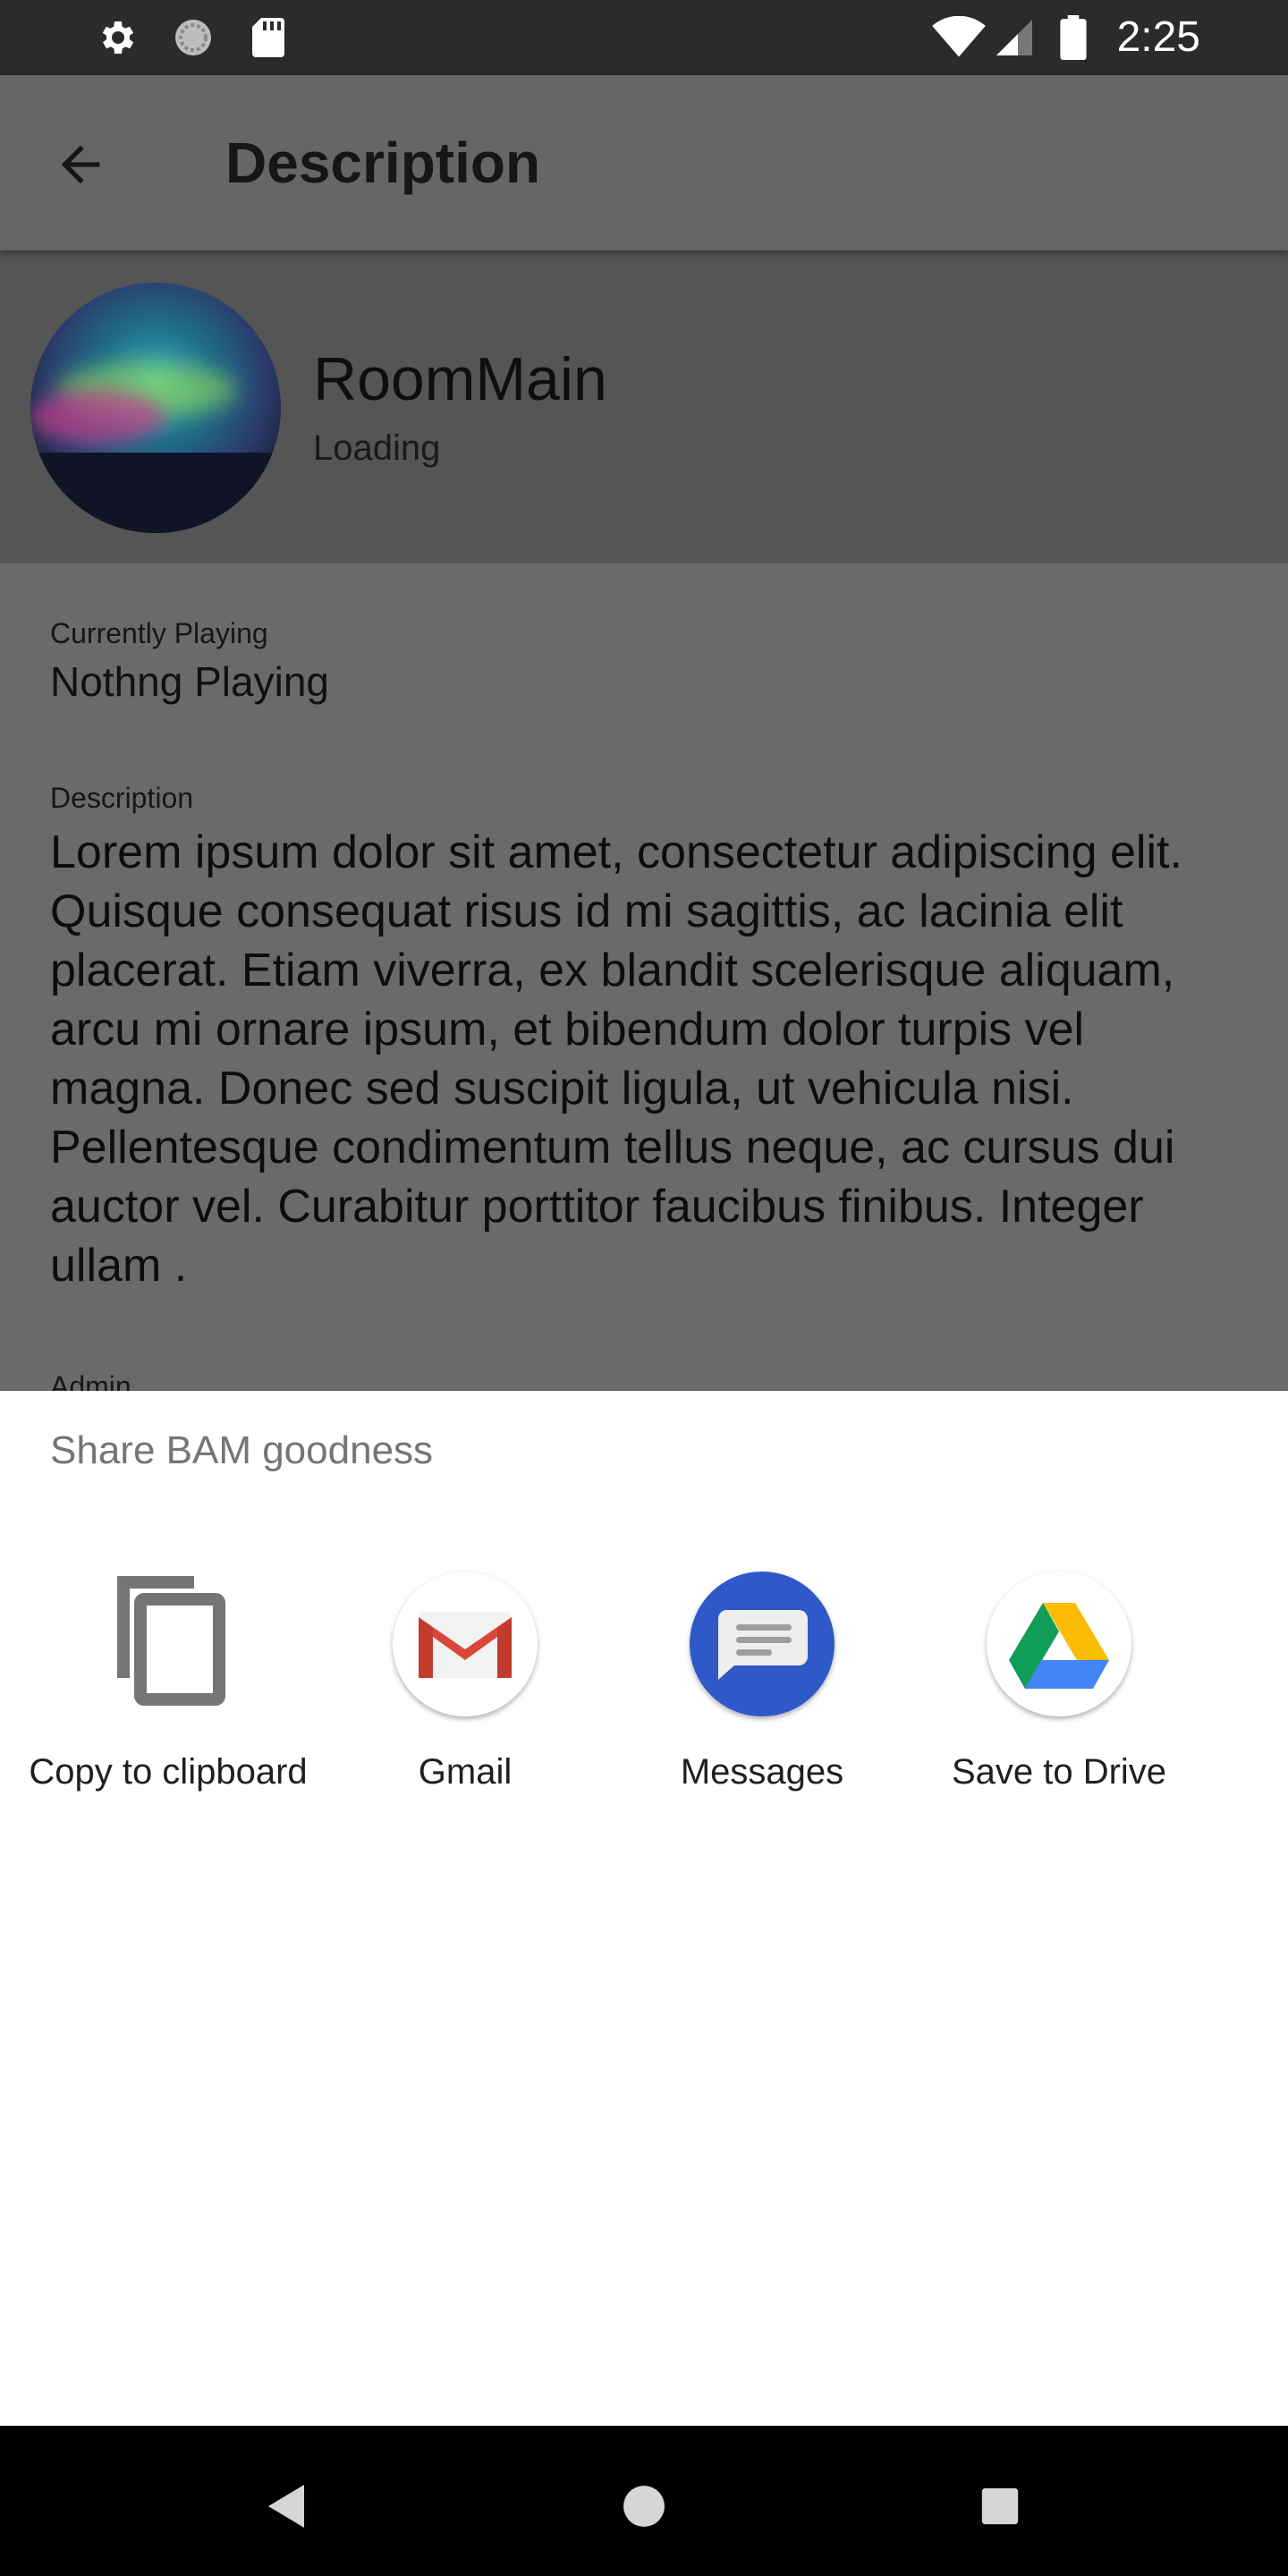  I want to click on room-avatar, so click(155, 408).